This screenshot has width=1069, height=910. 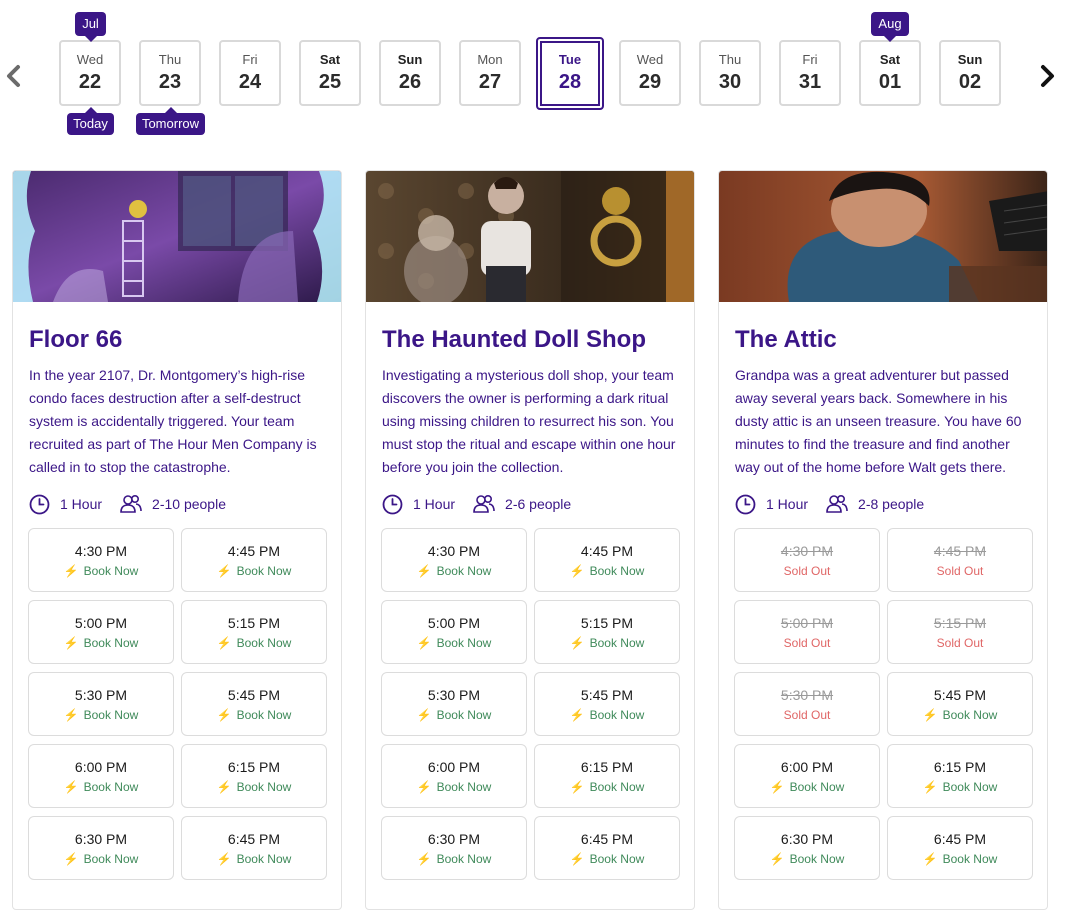 What do you see at coordinates (960, 839) in the screenshot?
I see `slot-time: 6:45 PM` at bounding box center [960, 839].